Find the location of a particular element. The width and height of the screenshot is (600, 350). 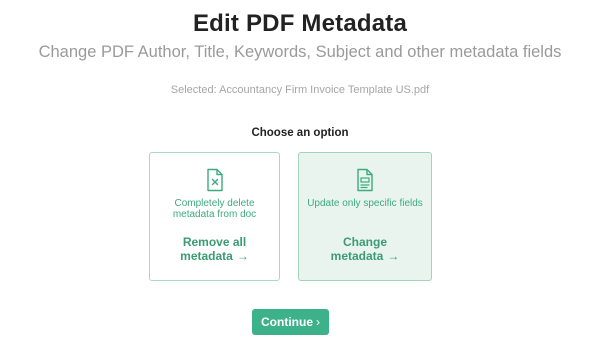

file-x-icon is located at coordinates (214, 181).